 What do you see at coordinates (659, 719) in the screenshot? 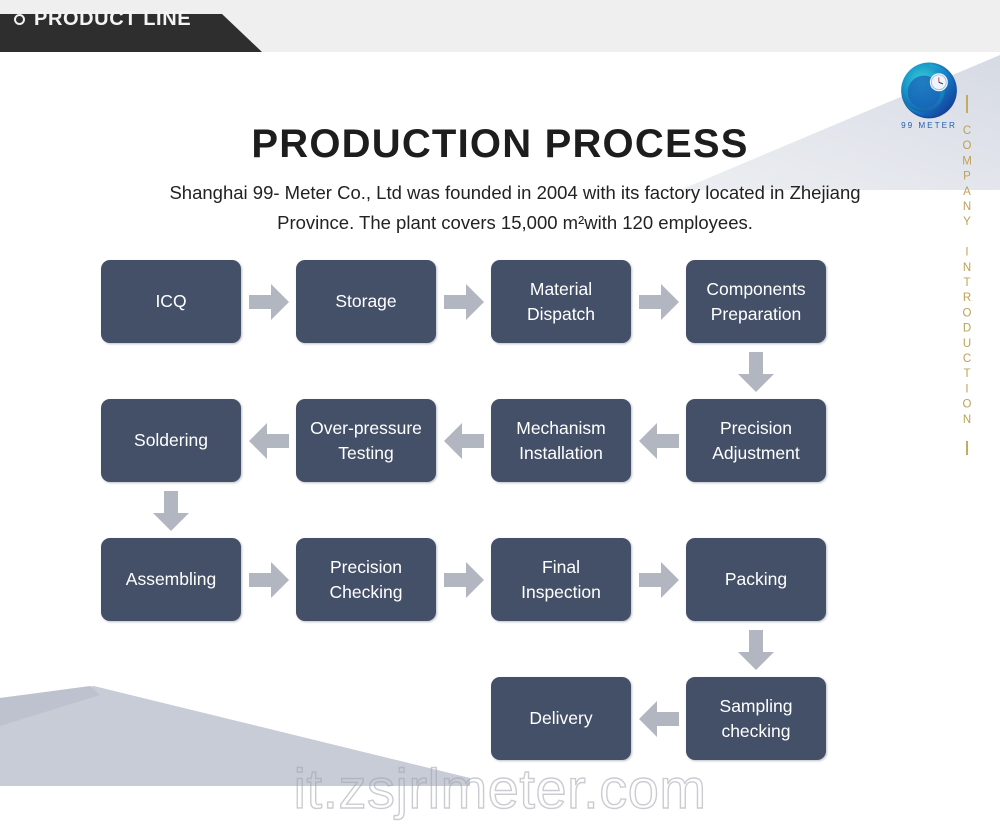
I see `flow-arrow-sampling-to-delivery` at bounding box center [659, 719].